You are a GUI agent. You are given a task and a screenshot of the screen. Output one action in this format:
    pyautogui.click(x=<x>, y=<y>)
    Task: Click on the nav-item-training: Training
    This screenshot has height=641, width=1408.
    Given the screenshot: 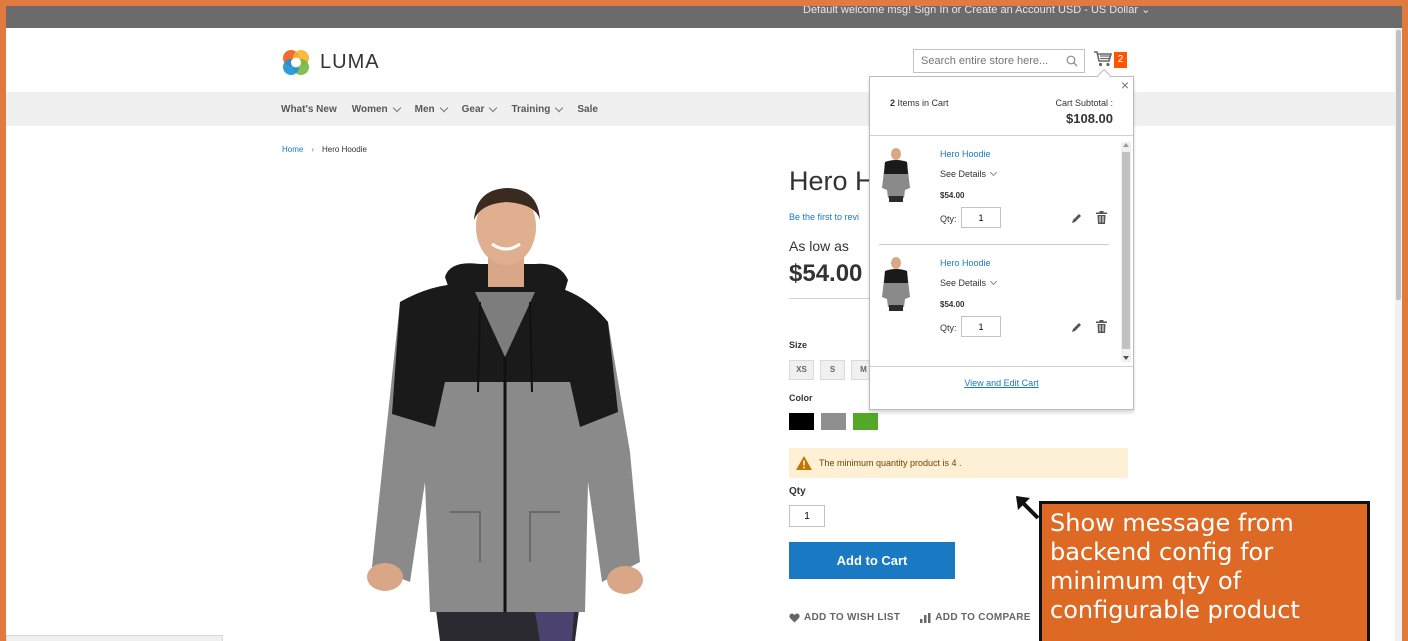 What is the action you would take?
    pyautogui.click(x=537, y=109)
    